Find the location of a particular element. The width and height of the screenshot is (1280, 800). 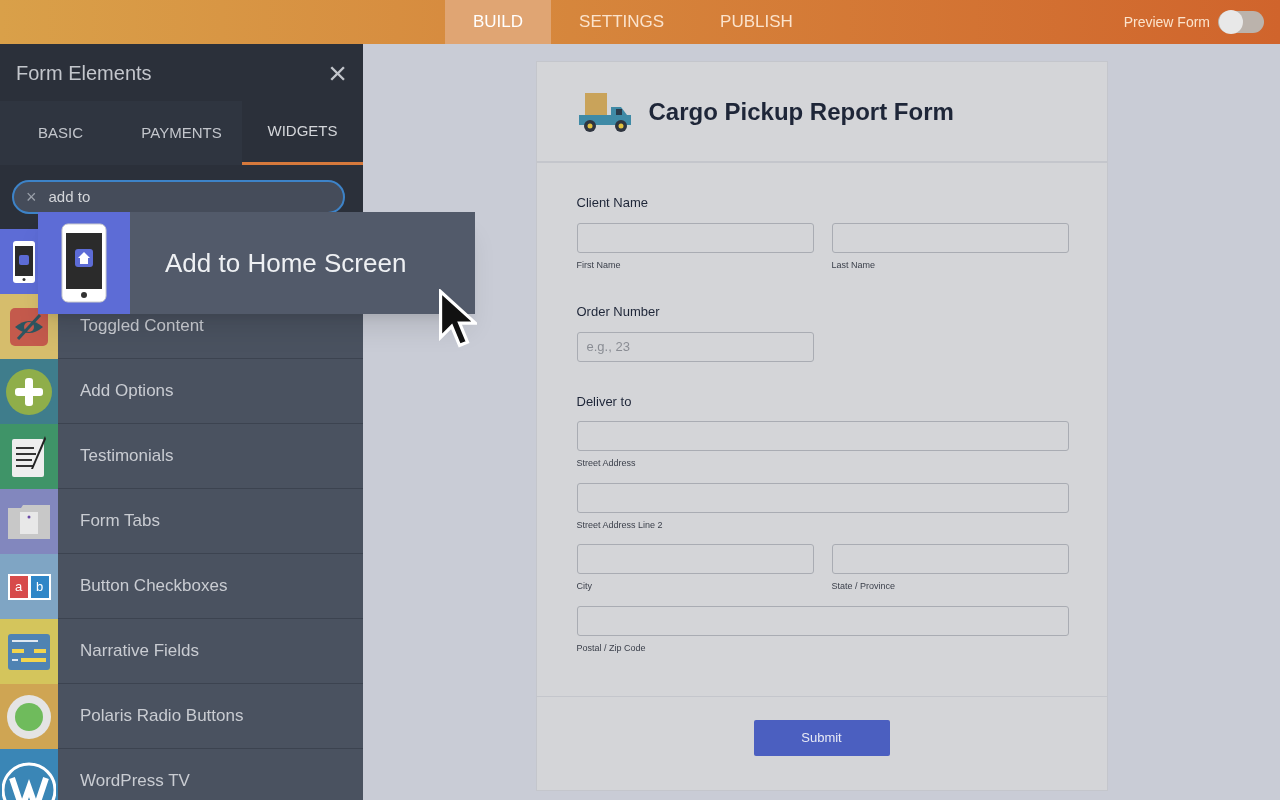

w-logo-icon is located at coordinates (29, 780).